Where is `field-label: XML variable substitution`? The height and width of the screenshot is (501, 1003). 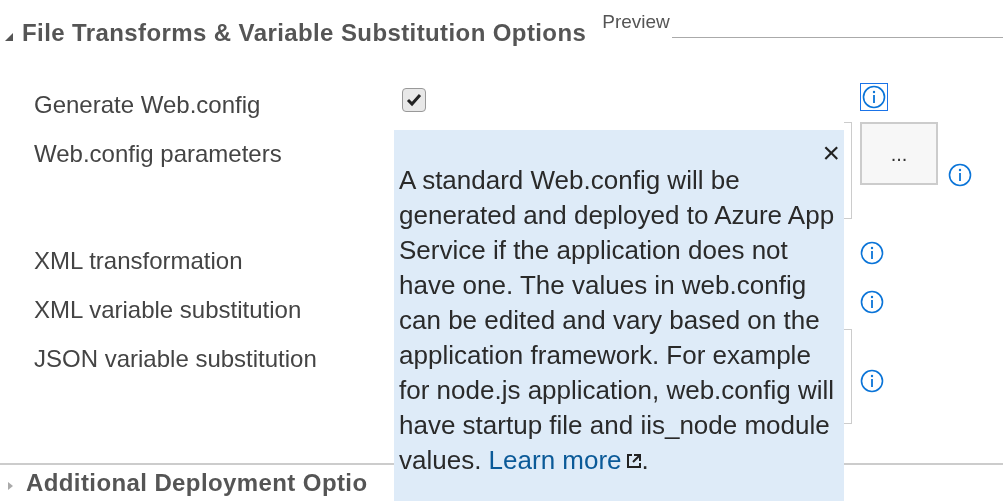
field-label: XML variable substitution is located at coordinates (168, 311).